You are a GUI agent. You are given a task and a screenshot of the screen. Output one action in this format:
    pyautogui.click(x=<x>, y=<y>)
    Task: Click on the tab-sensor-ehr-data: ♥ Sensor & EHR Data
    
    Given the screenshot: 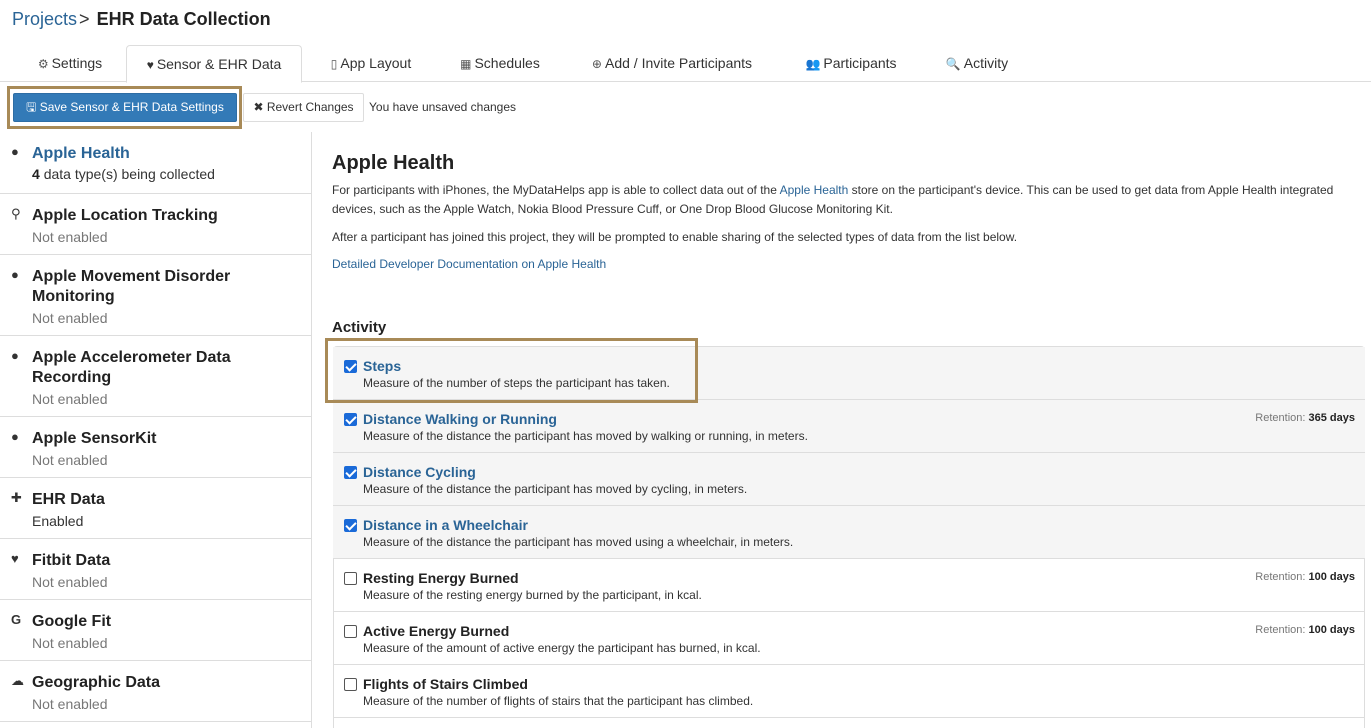 What is the action you would take?
    pyautogui.click(x=214, y=64)
    